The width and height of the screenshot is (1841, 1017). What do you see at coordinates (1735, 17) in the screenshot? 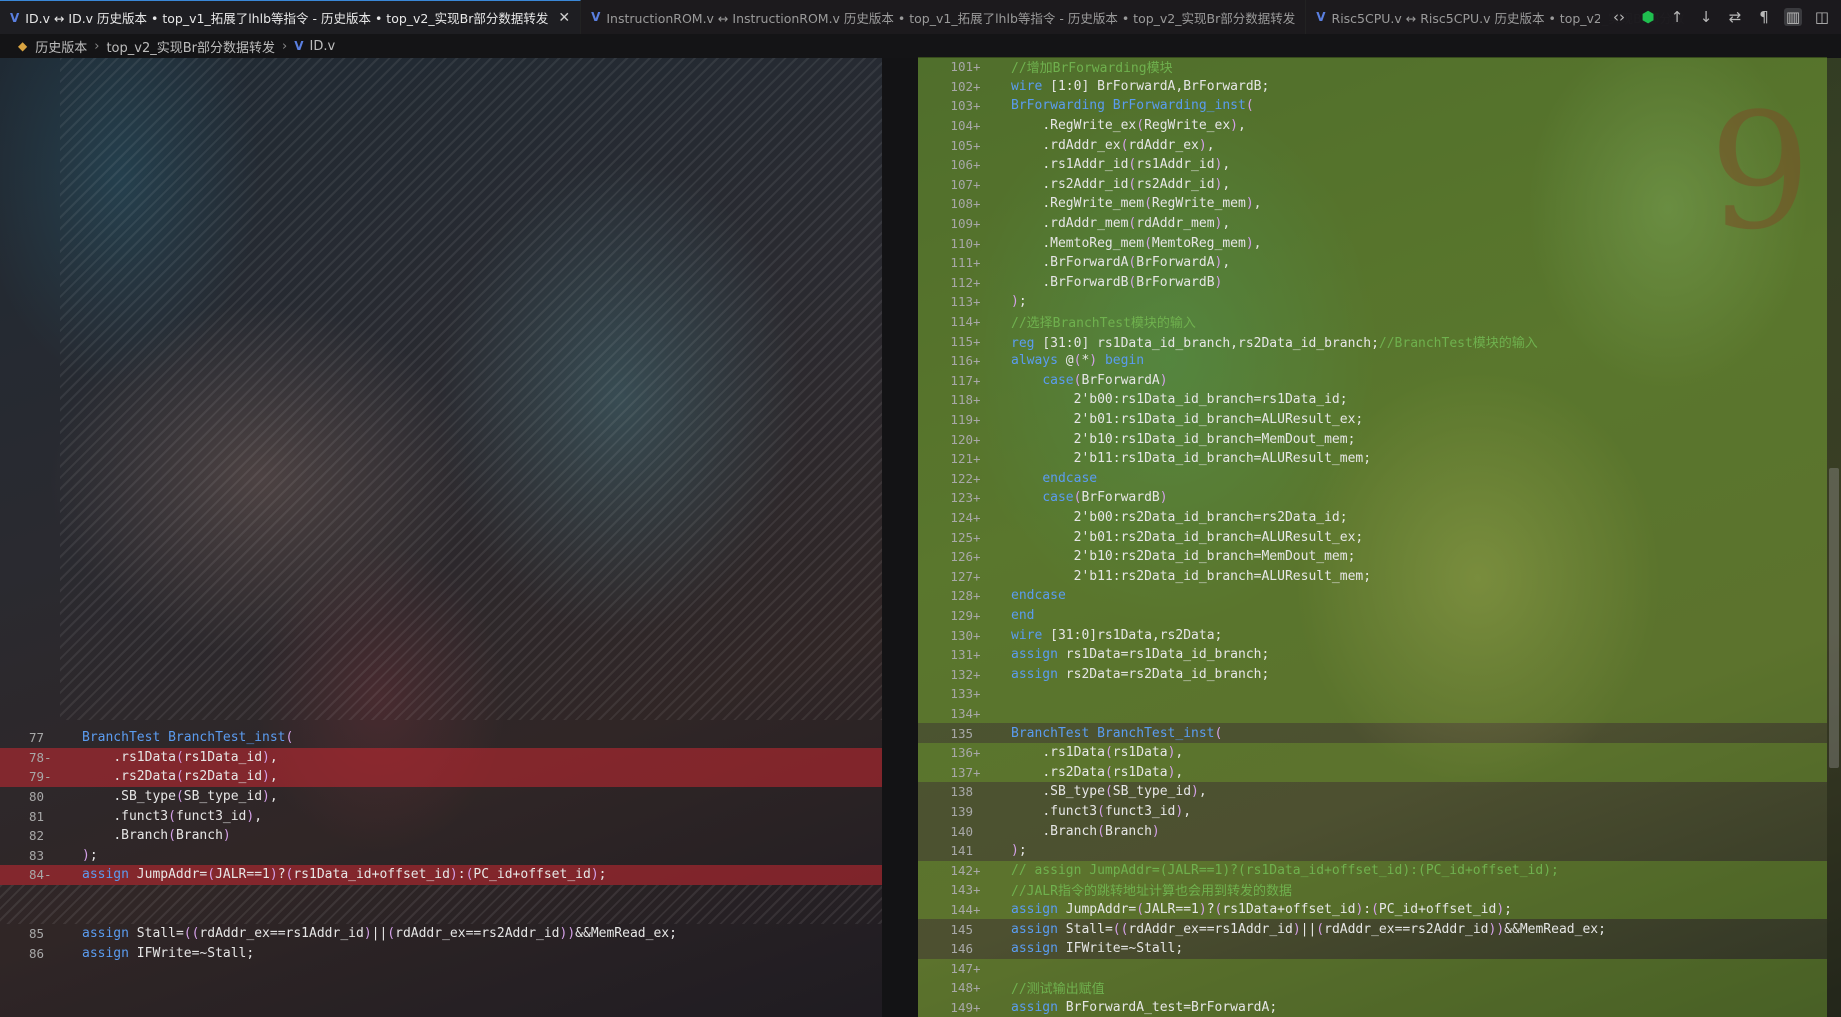
I see `swap-icon: ⇄` at bounding box center [1735, 17].